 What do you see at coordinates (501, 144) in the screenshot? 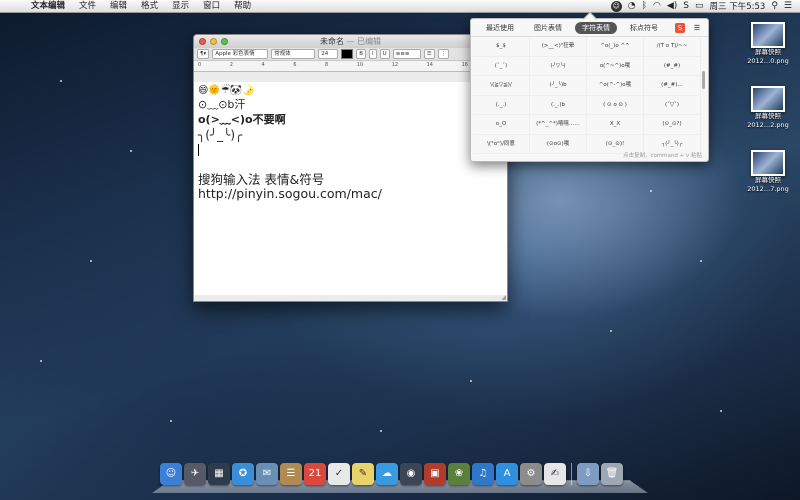
I see `kaomoji-cell: \(°o°)/同意` at bounding box center [501, 144].